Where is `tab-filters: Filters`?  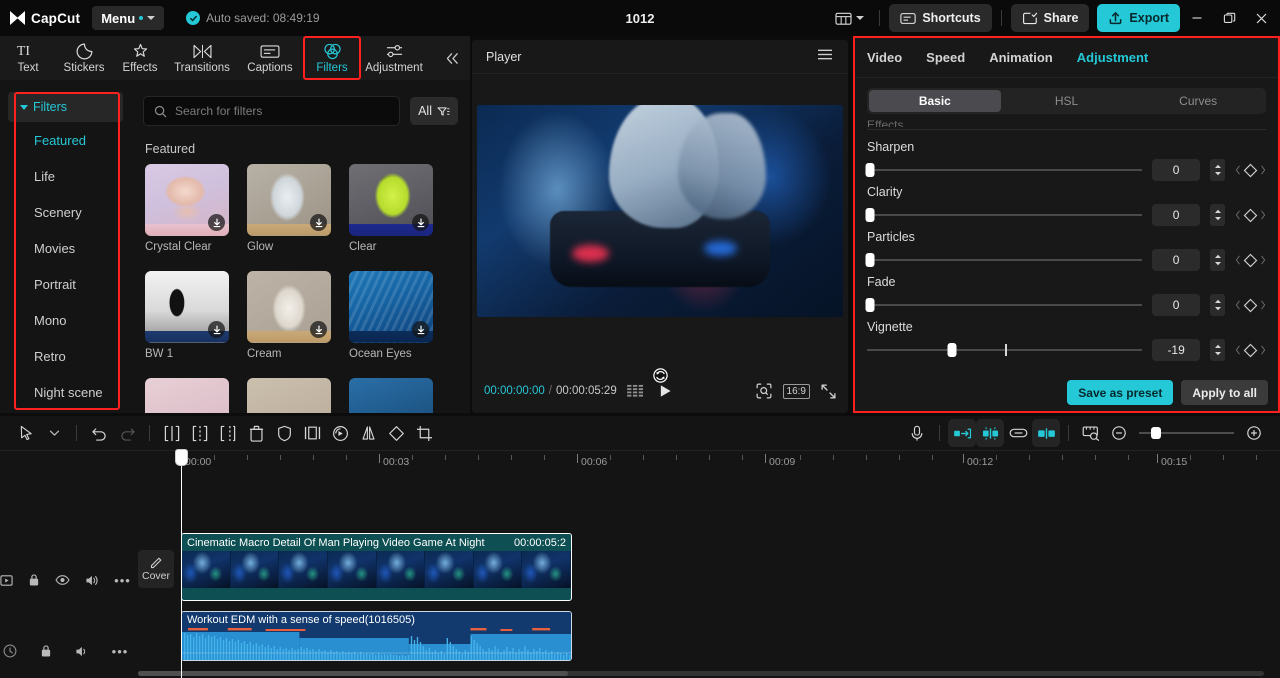 tab-filters: Filters is located at coordinates (332, 58).